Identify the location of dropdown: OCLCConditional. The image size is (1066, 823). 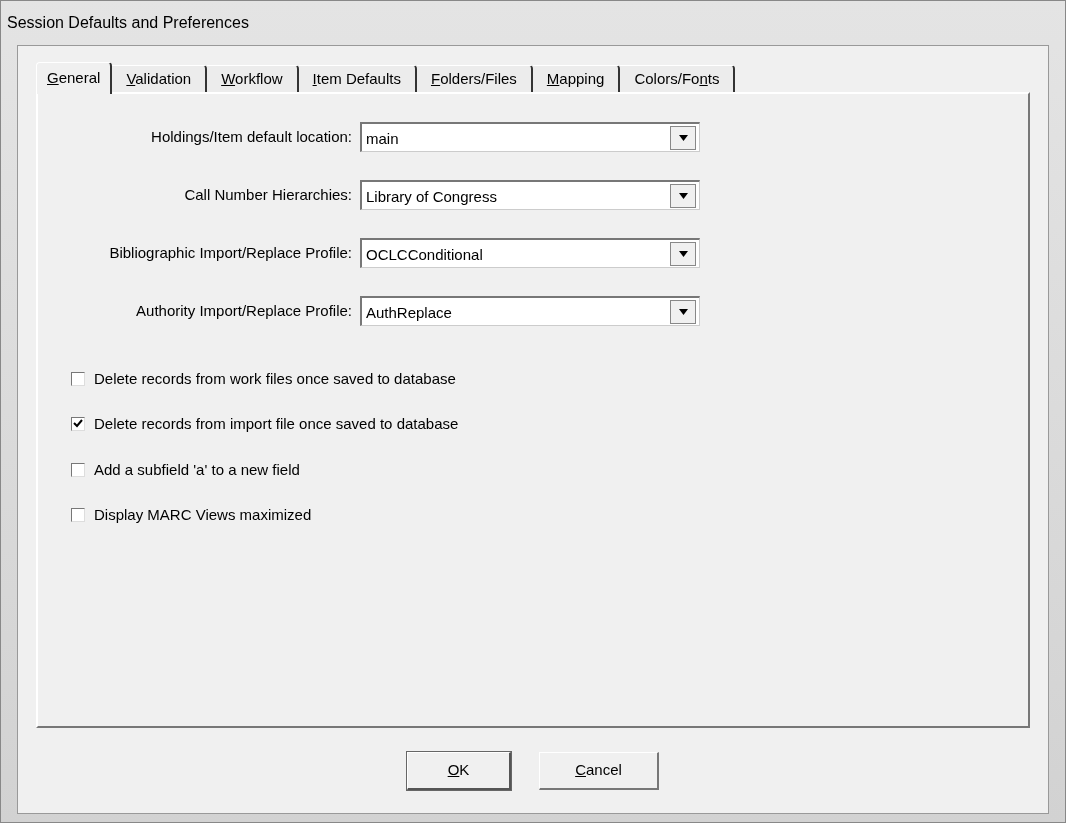
(530, 253).